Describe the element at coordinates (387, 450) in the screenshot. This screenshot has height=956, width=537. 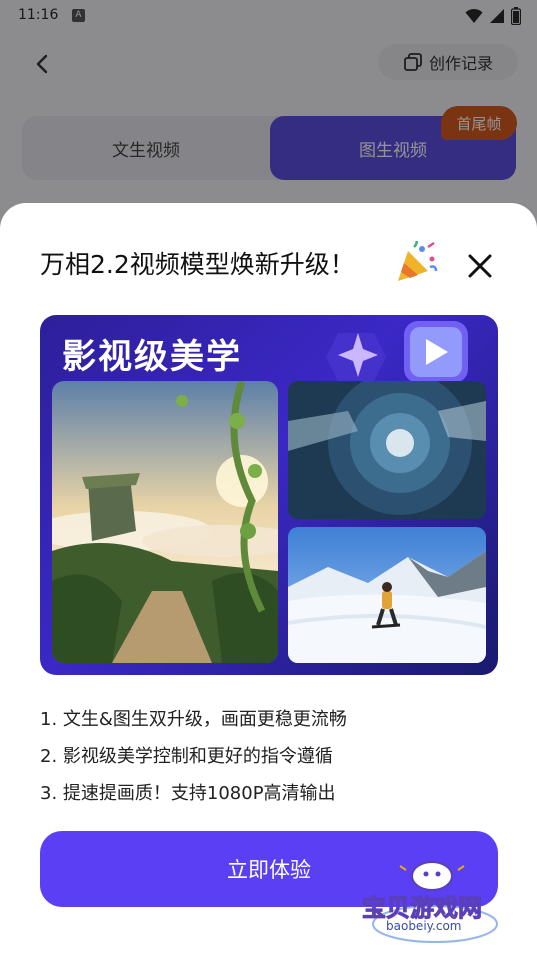
I see `tunnel-scene-image` at that location.